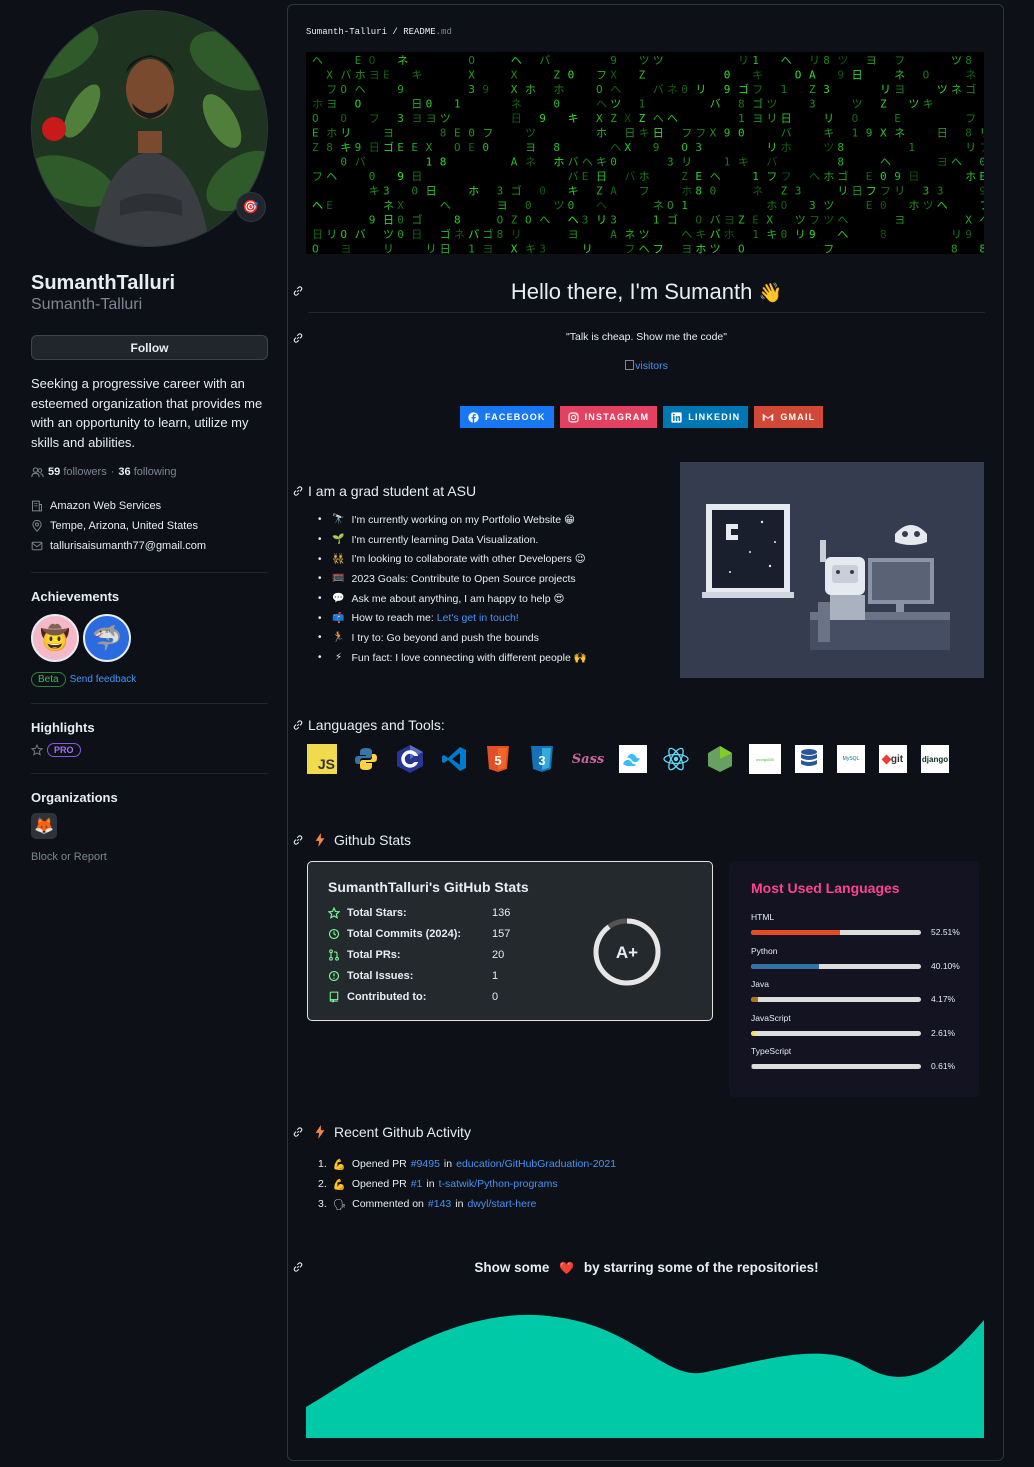 Image resolution: width=1034 pixels, height=1467 pixels. I want to click on matrix-glyph: ネ, so click(629, 234).